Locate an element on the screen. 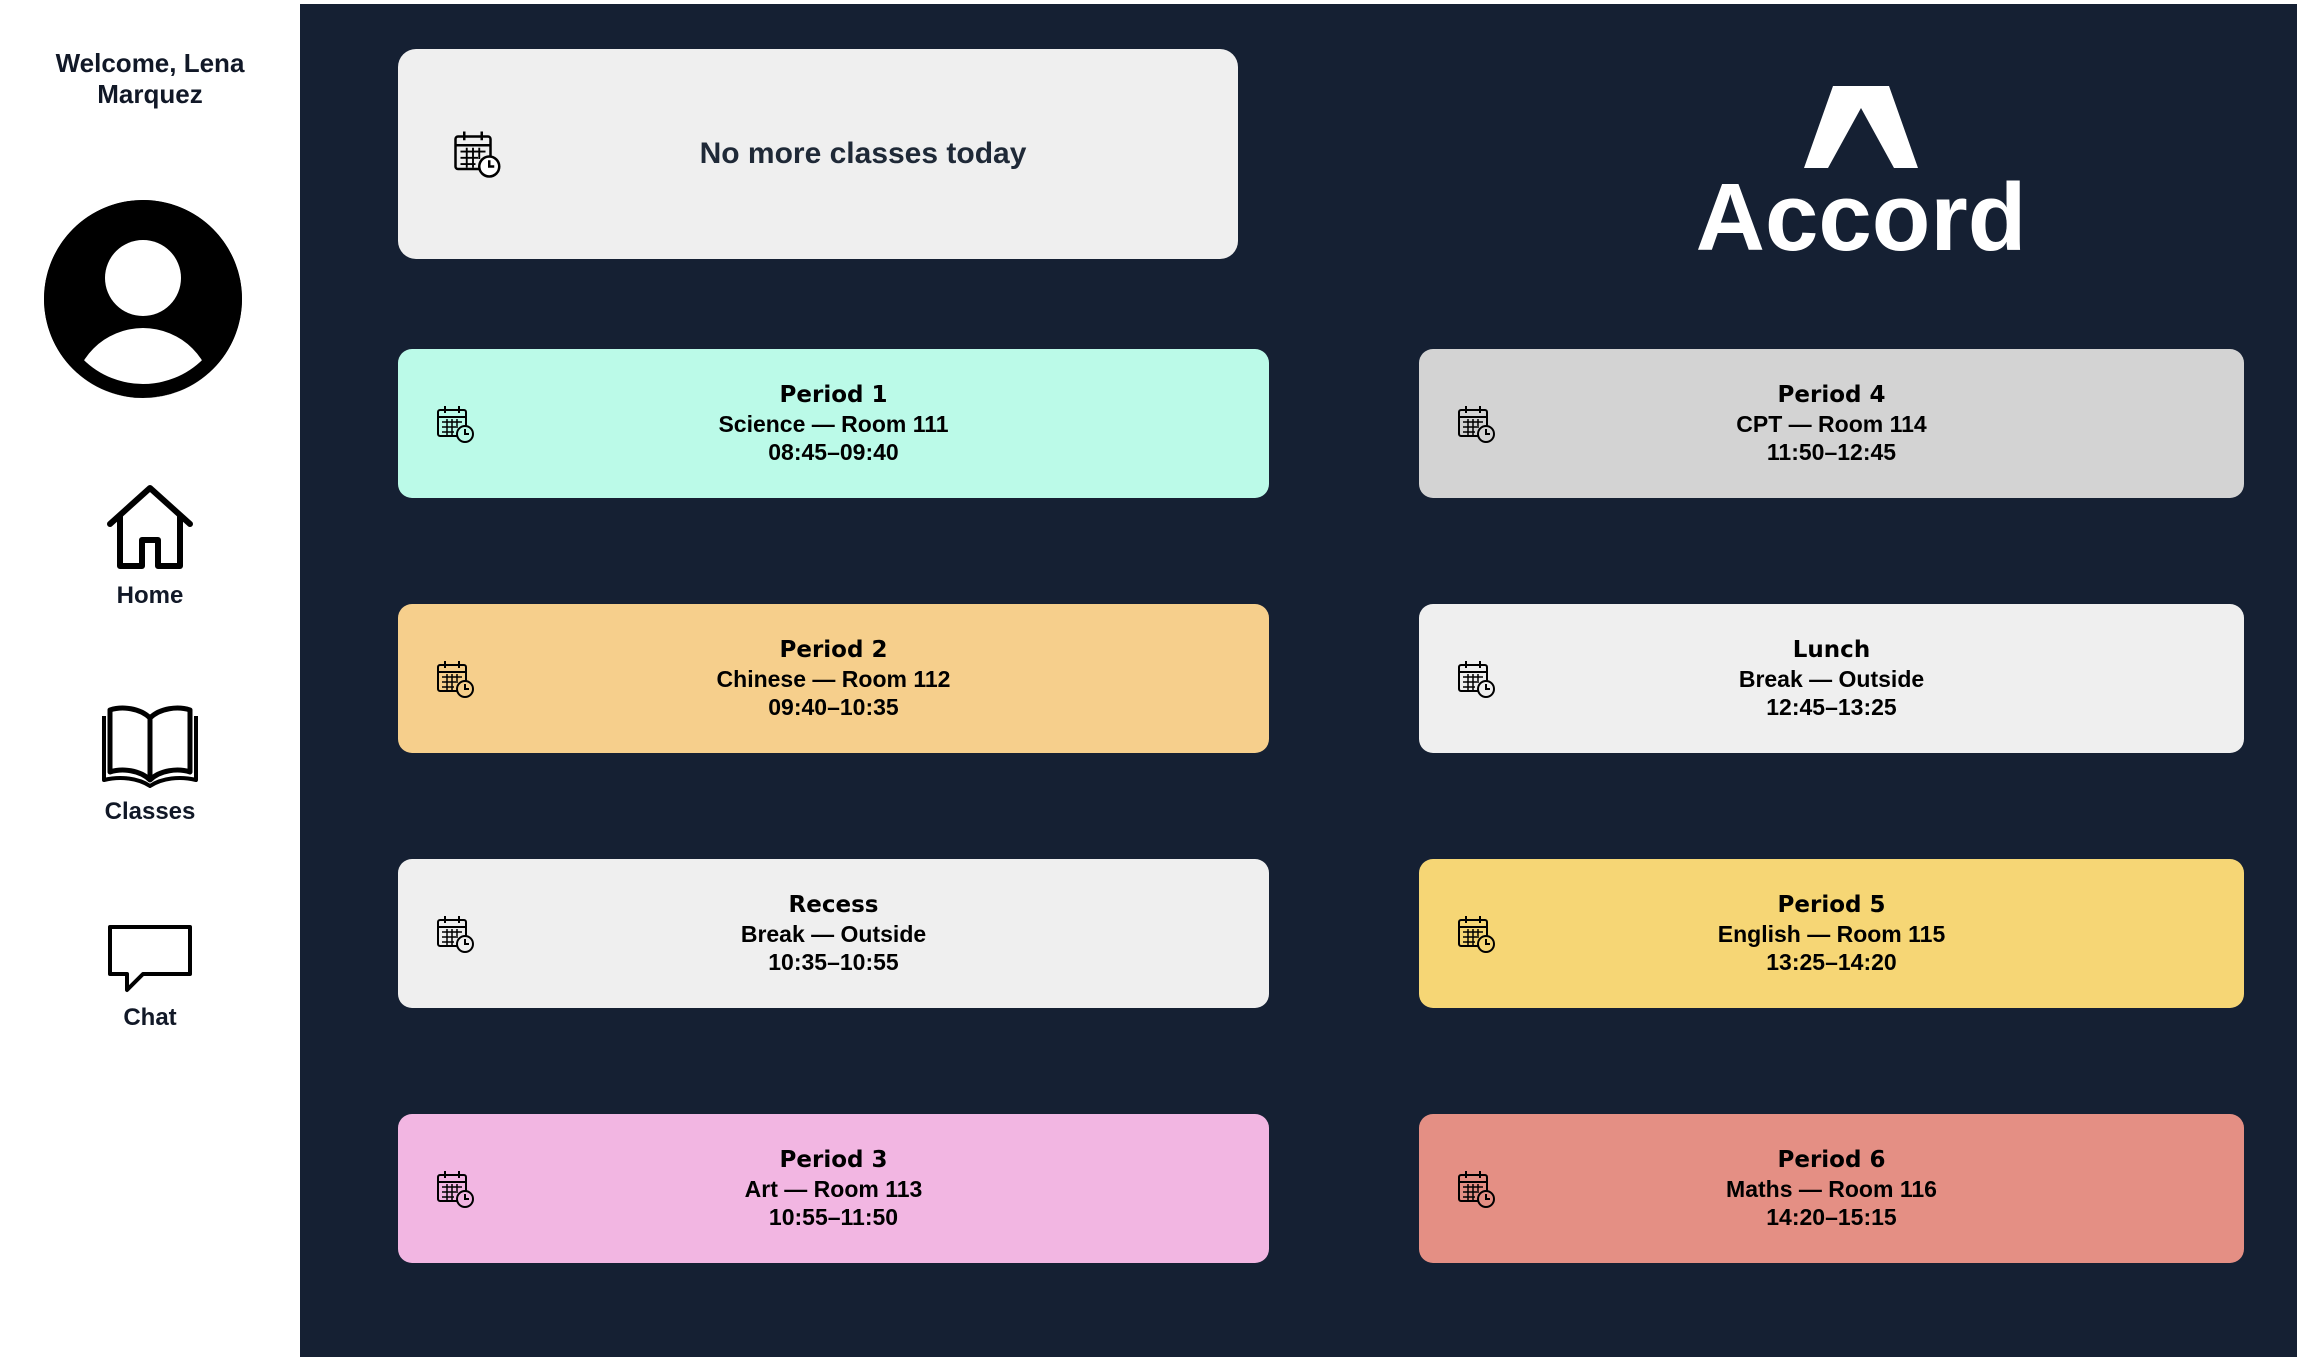 This screenshot has width=2297, height=1357. schedule-card: Period 4 CPT — Room 114 11:50–12:45 is located at coordinates (1831, 423).